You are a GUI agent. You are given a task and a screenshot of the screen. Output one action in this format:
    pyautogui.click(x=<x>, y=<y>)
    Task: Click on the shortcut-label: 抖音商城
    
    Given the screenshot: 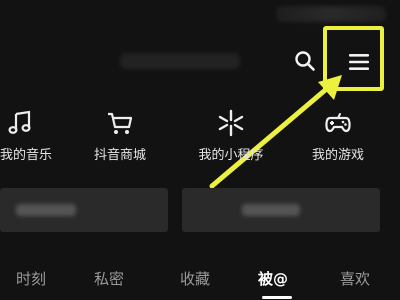 What is the action you would take?
    pyautogui.click(x=119, y=155)
    